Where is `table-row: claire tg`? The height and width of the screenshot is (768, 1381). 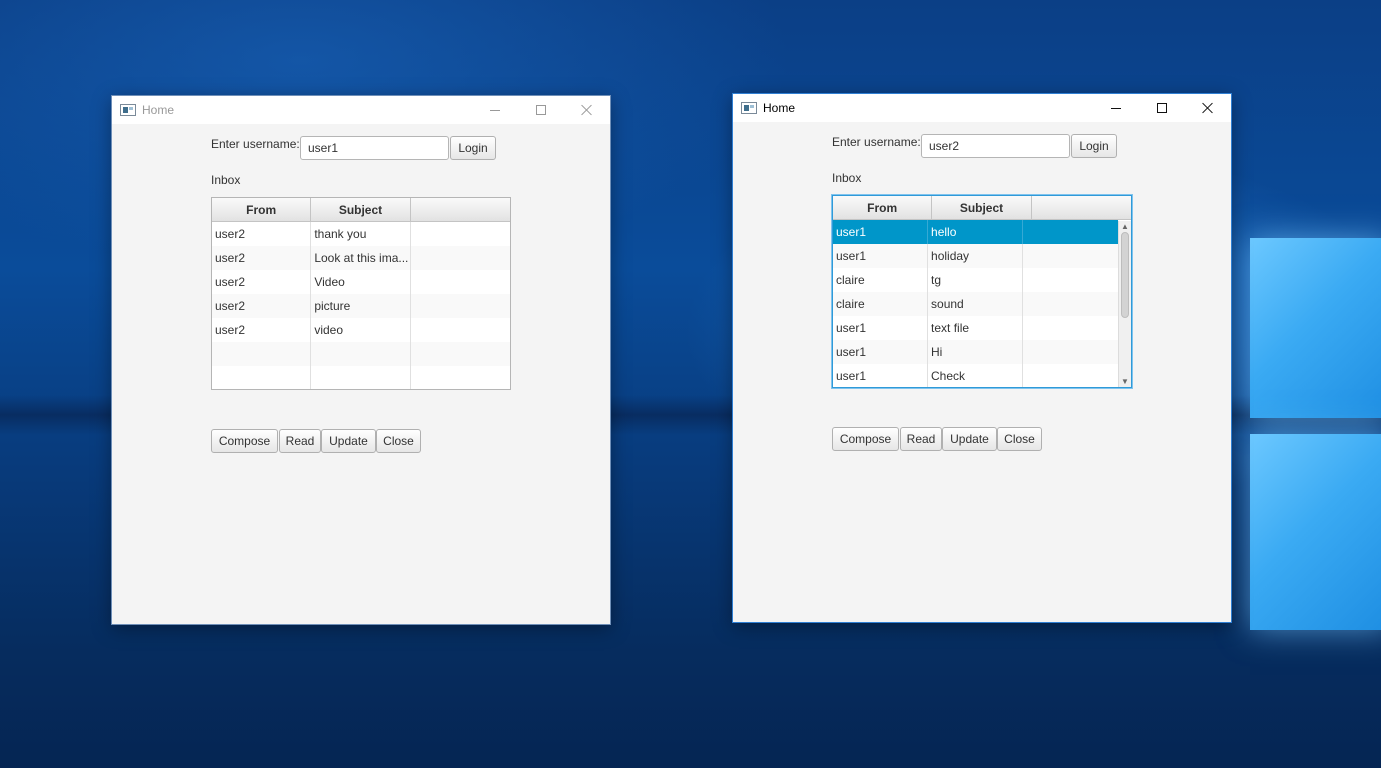 table-row: claire tg is located at coordinates (975, 280).